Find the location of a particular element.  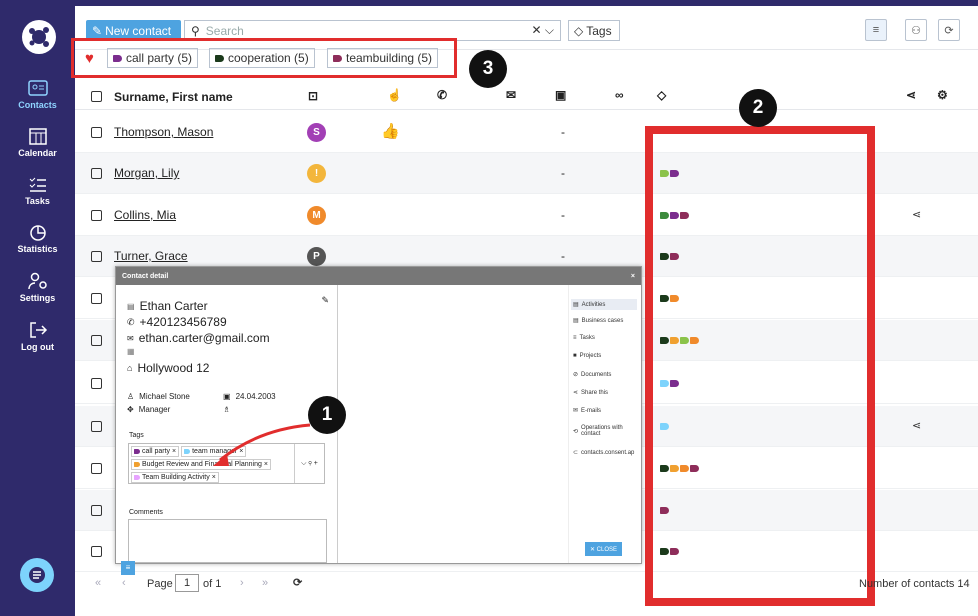

menu-item-label: Operations with contact is located at coordinates (602, 431).